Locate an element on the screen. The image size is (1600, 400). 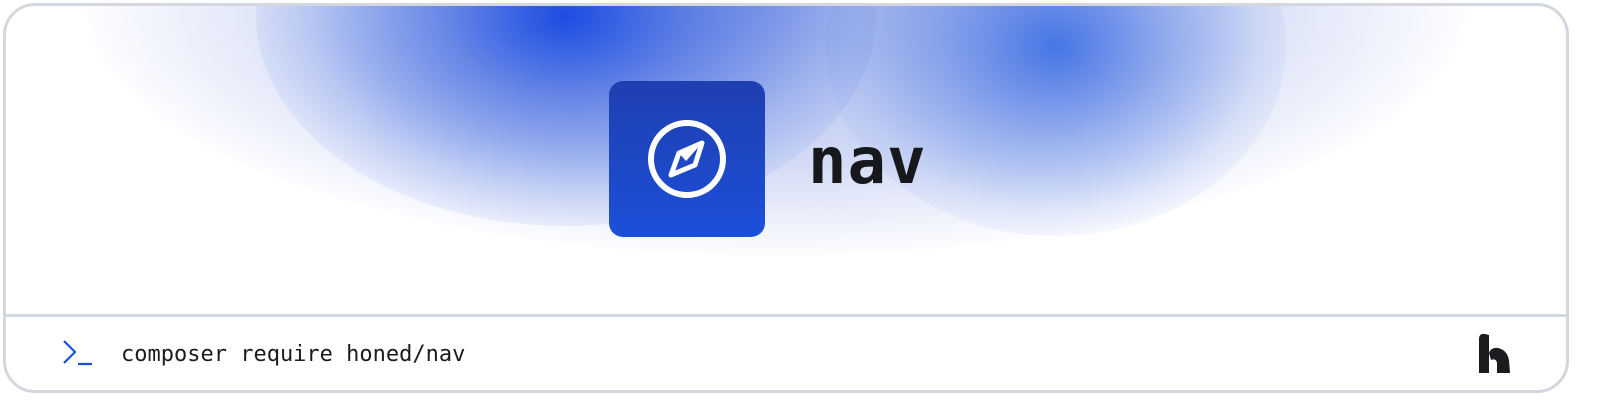
compass-icon is located at coordinates (687, 159).